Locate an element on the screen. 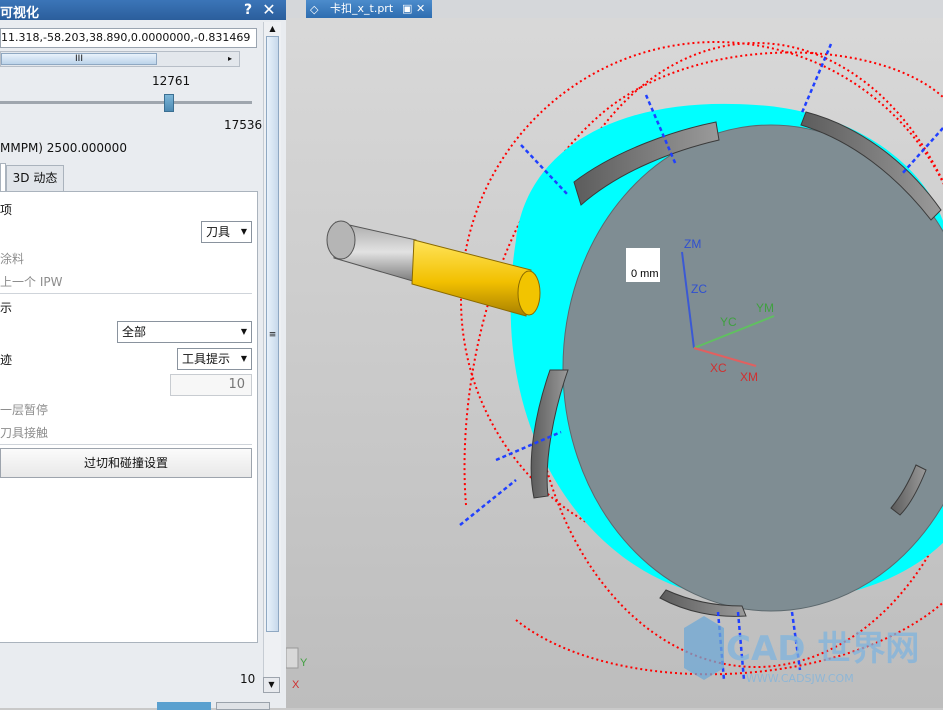 The width and height of the screenshot is (943, 710). pin-icon: ▣ is located at coordinates (407, 8).